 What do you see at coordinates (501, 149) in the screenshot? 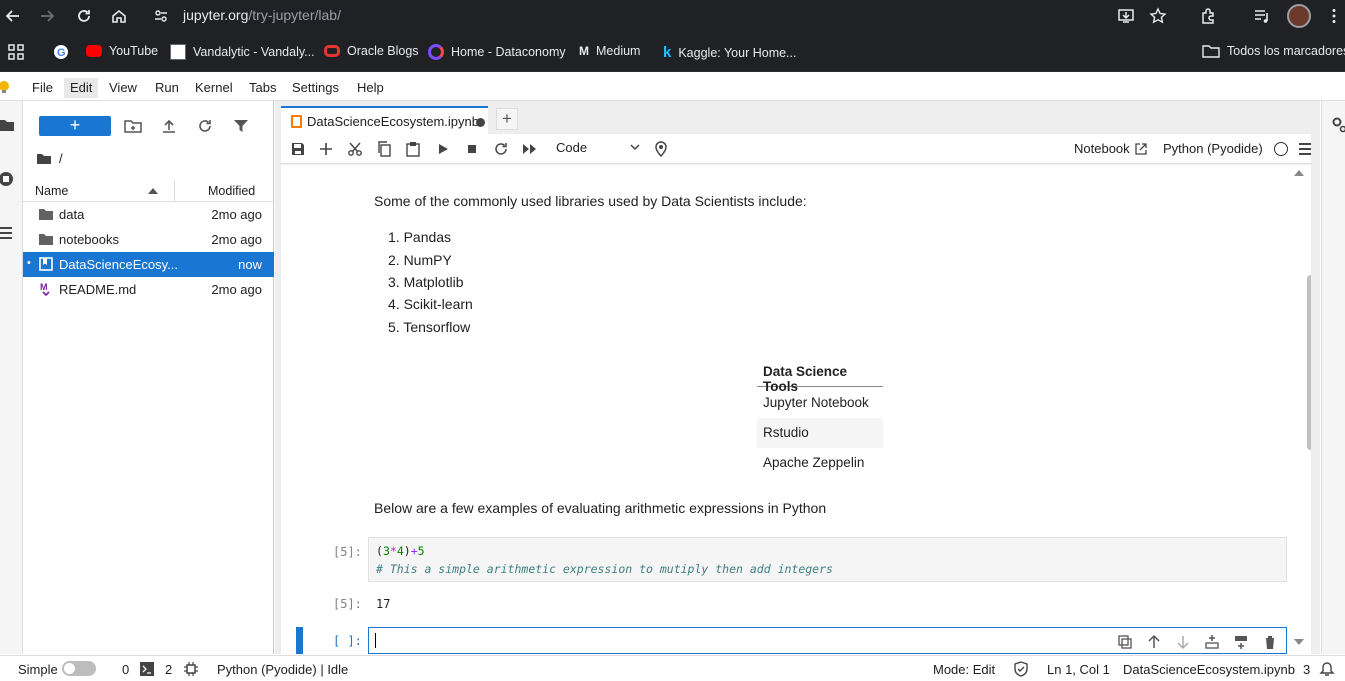
I see `restart-kernel-icon` at bounding box center [501, 149].